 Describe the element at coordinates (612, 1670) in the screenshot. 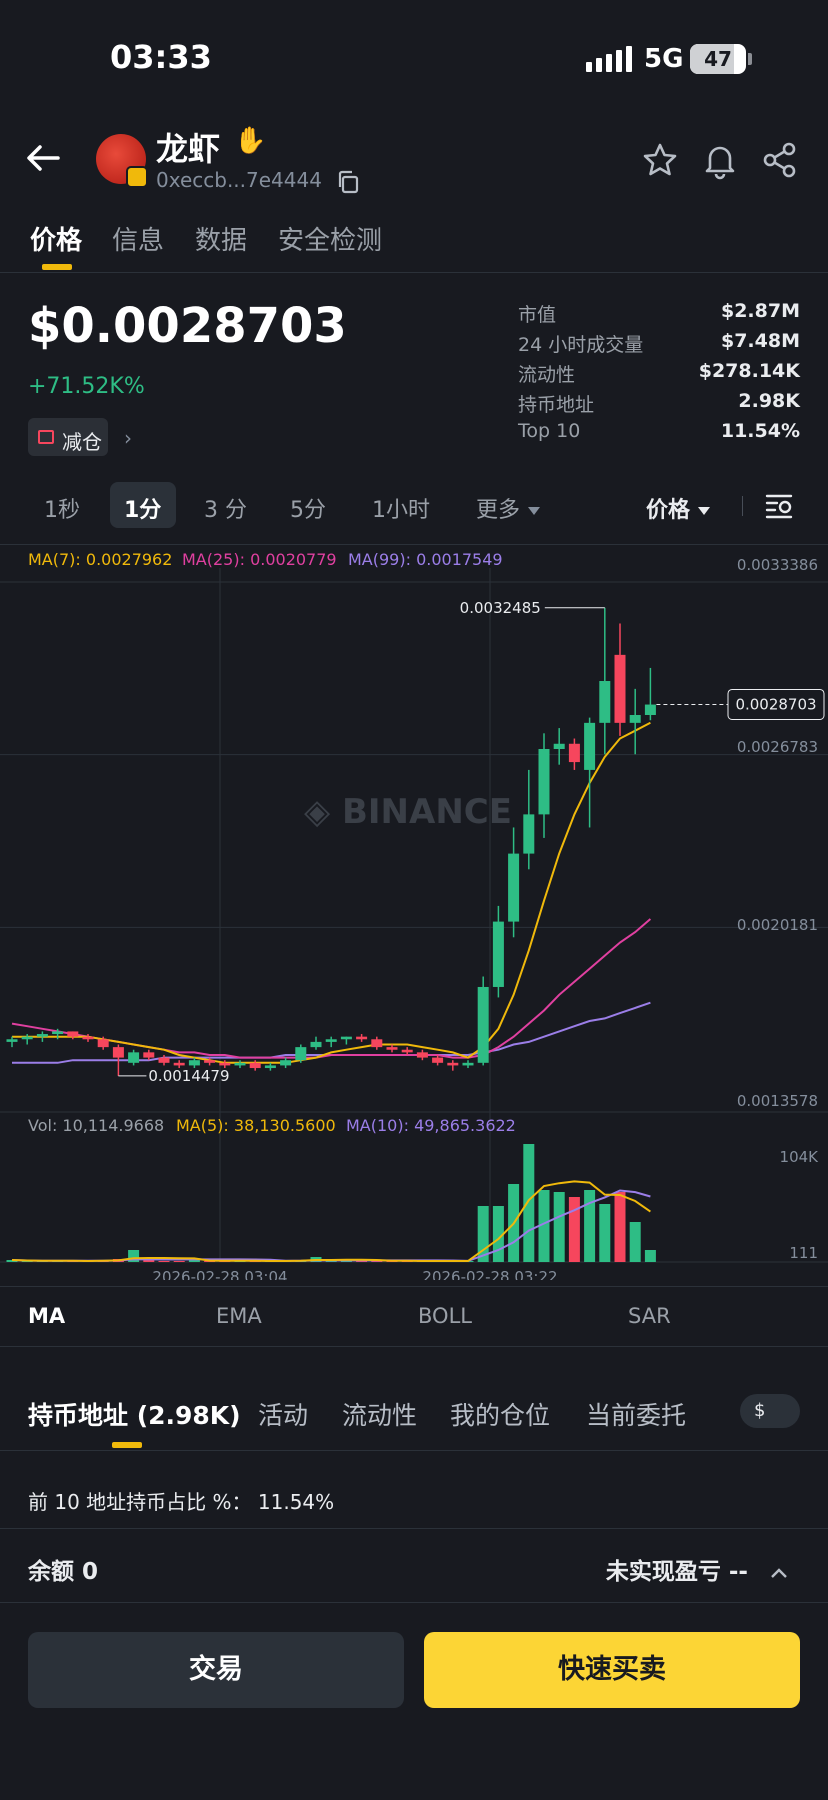

I see `quick-buy-sell-button: 快速买卖` at that location.